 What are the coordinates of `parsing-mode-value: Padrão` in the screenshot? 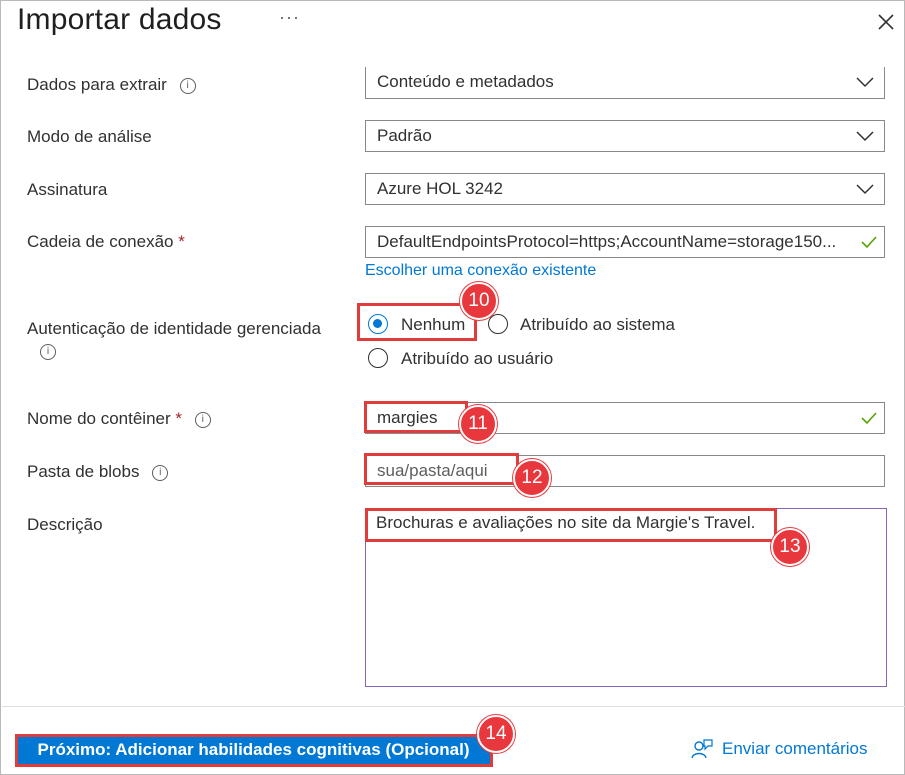 It's located at (404, 135).